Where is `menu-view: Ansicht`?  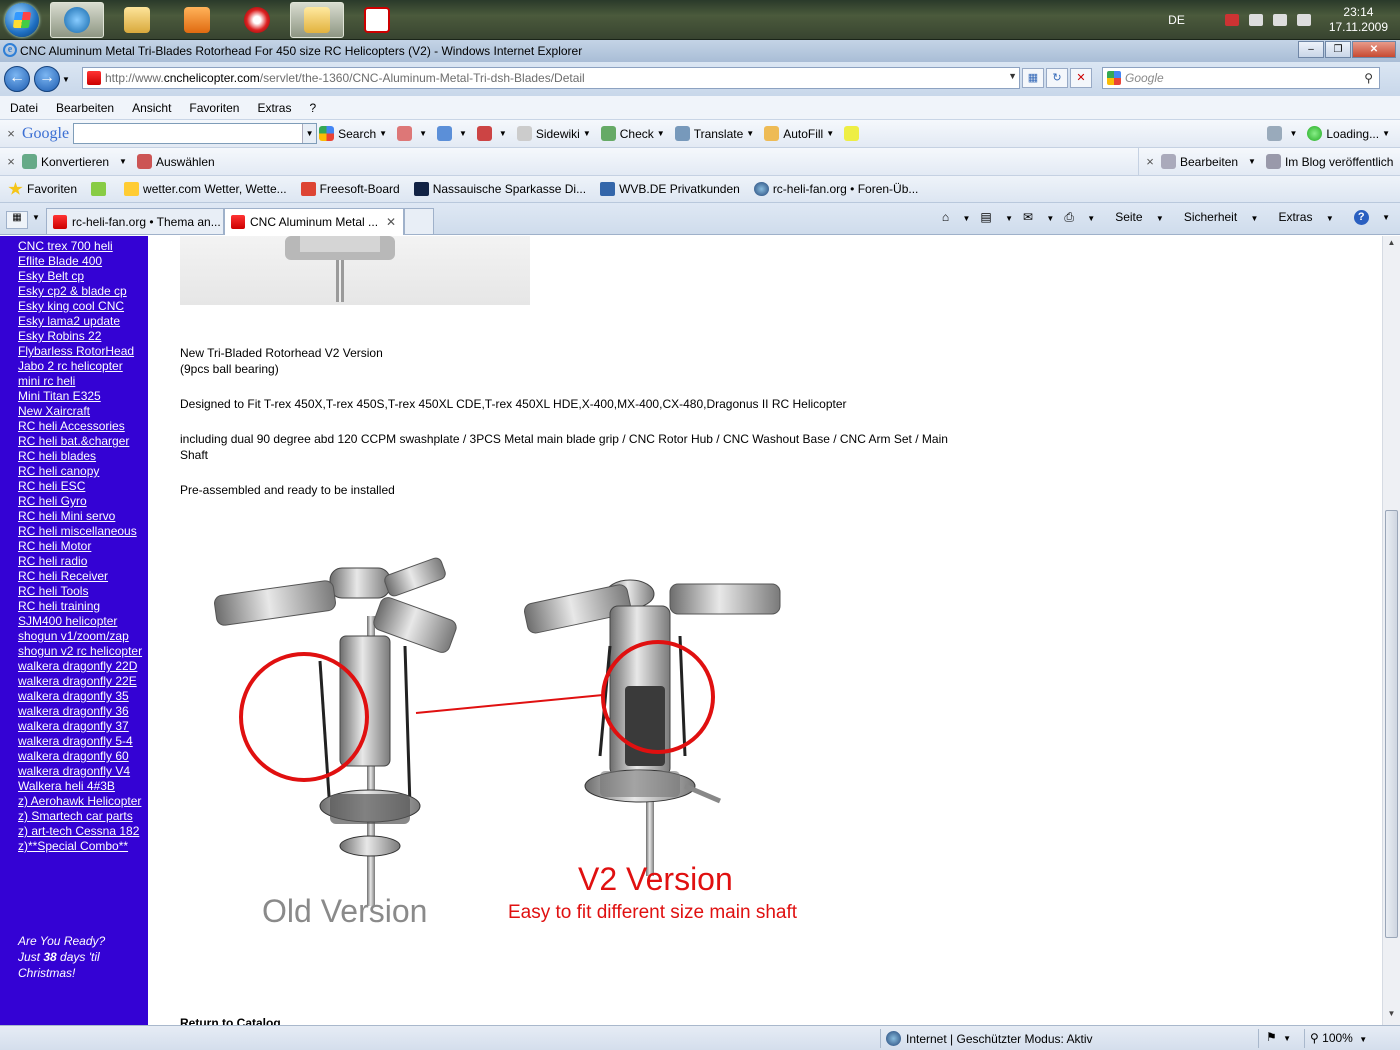 menu-view: Ansicht is located at coordinates (151, 108).